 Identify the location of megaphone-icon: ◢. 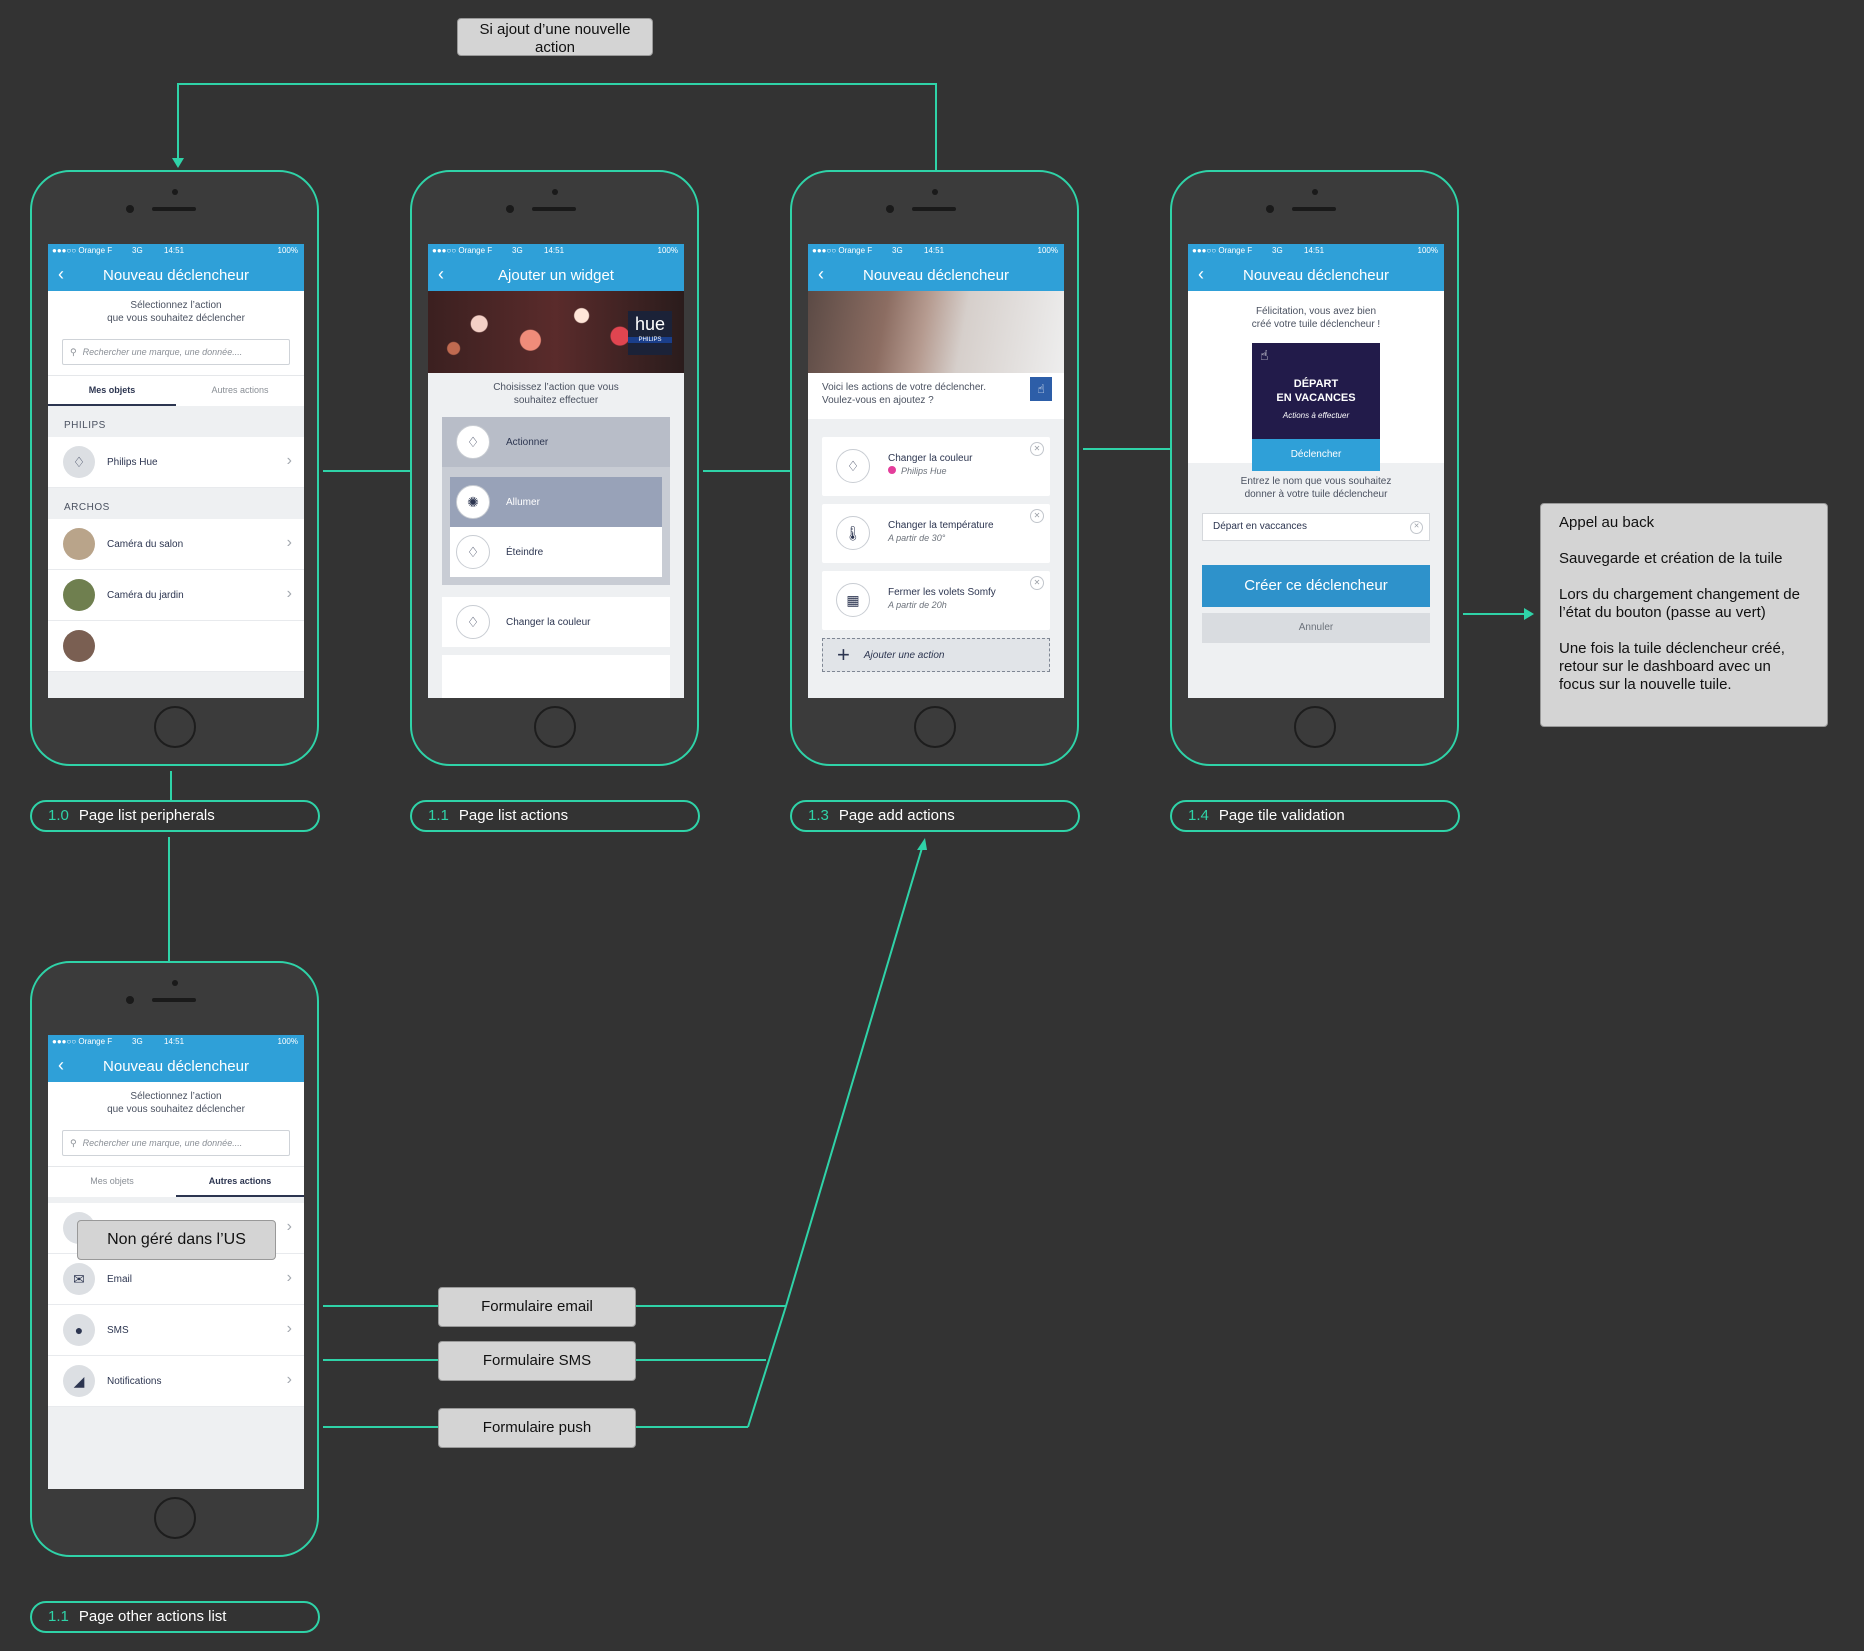
(79, 1381).